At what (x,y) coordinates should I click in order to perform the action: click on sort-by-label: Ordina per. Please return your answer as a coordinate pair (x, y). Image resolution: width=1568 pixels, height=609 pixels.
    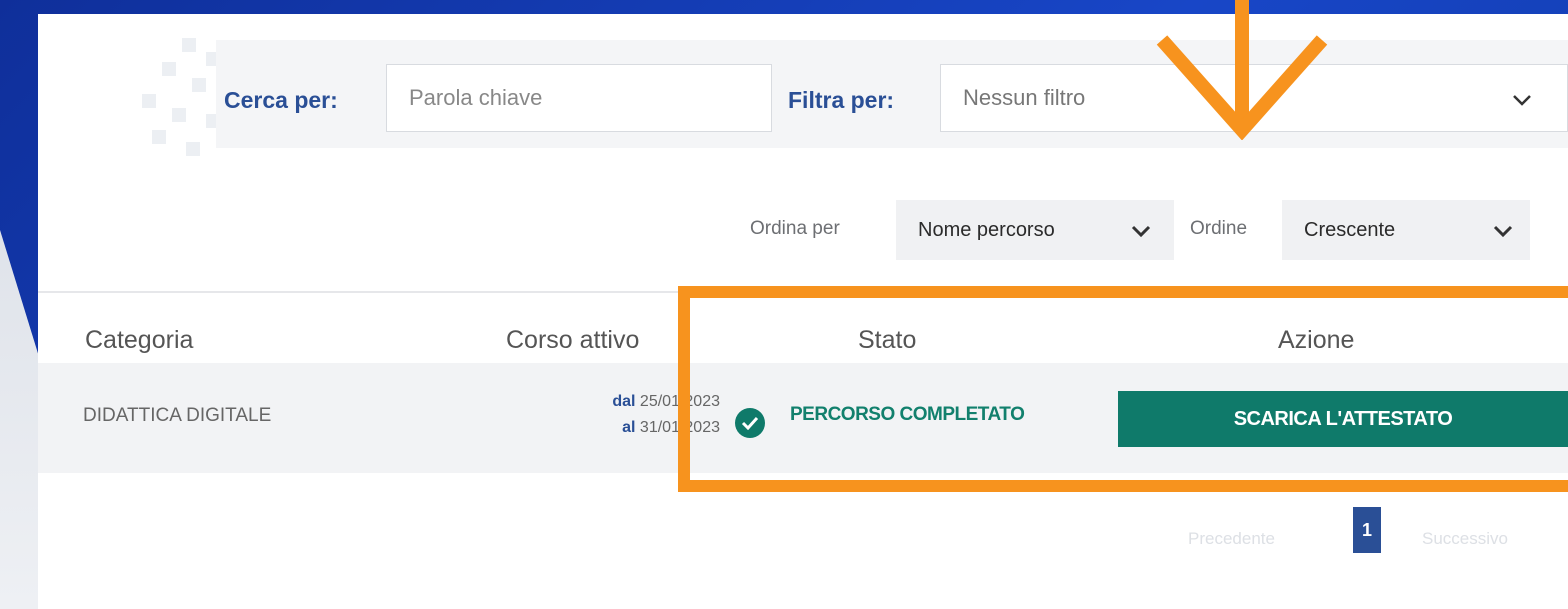
    Looking at the image, I should click on (795, 228).